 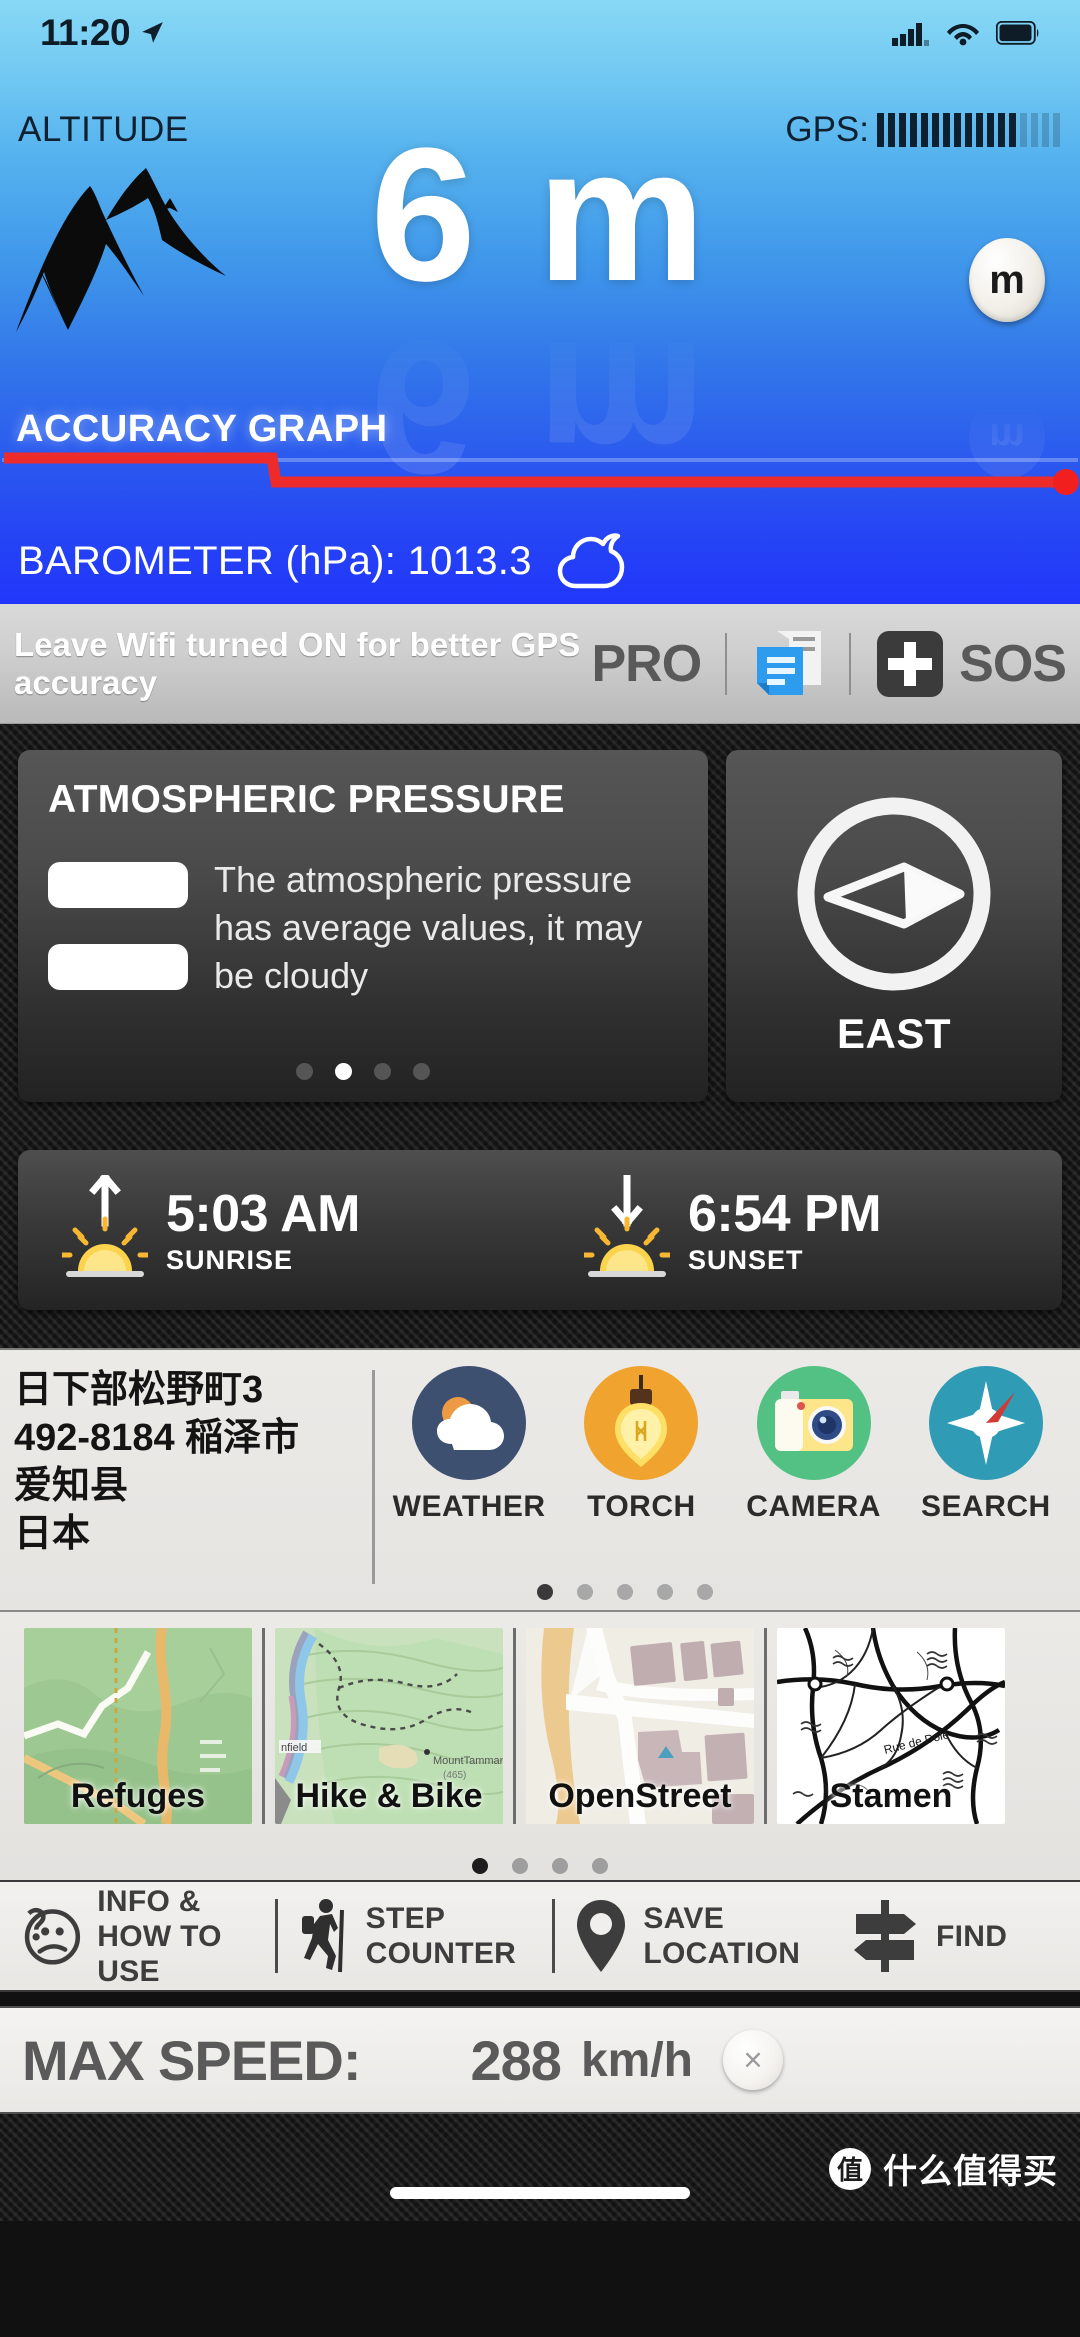 I want to click on map-caption: Refuges, so click(x=138, y=1796).